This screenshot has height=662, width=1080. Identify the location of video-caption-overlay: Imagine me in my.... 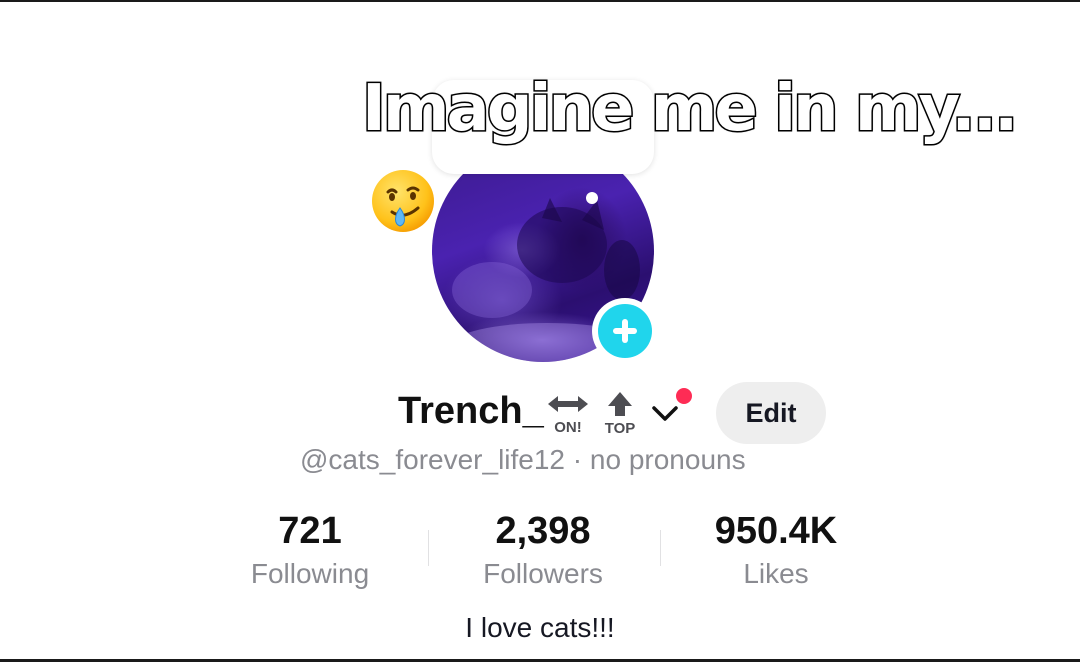
(690, 109).